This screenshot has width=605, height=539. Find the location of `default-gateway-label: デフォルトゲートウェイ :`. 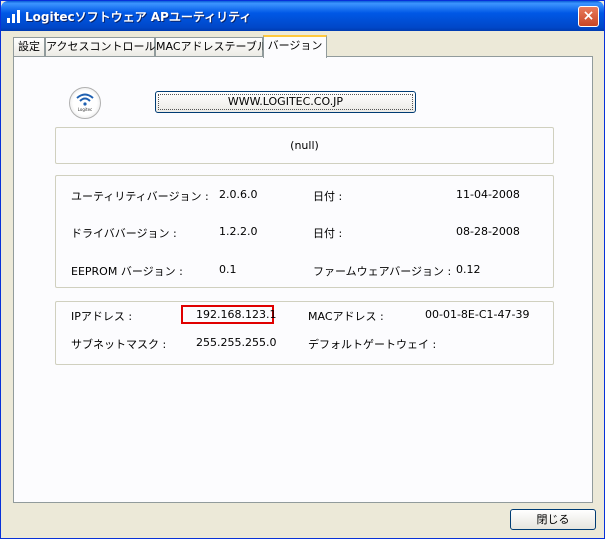

default-gateway-label: デフォルトゲートウェイ : is located at coordinates (372, 344).